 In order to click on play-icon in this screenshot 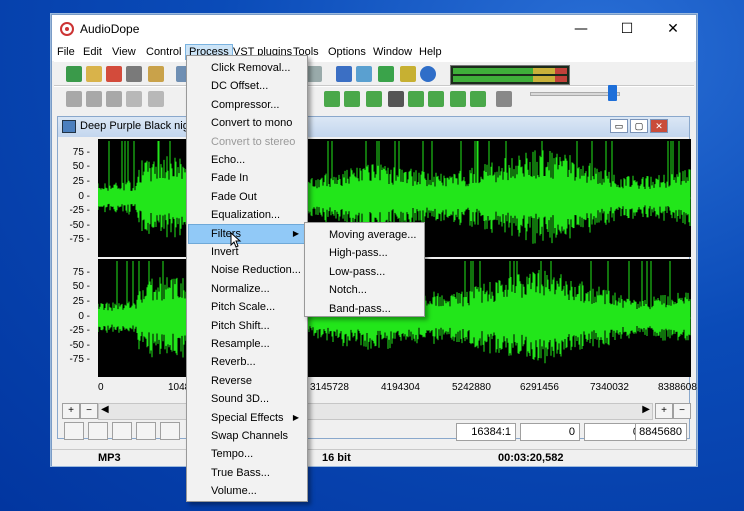, I will do `click(332, 99)`.